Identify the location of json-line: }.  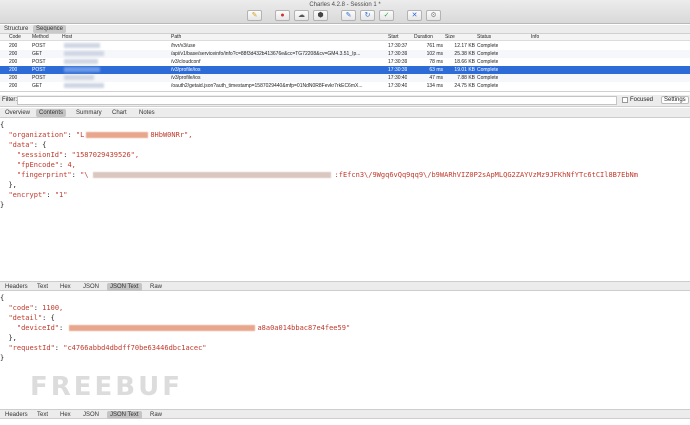
(2, 205).